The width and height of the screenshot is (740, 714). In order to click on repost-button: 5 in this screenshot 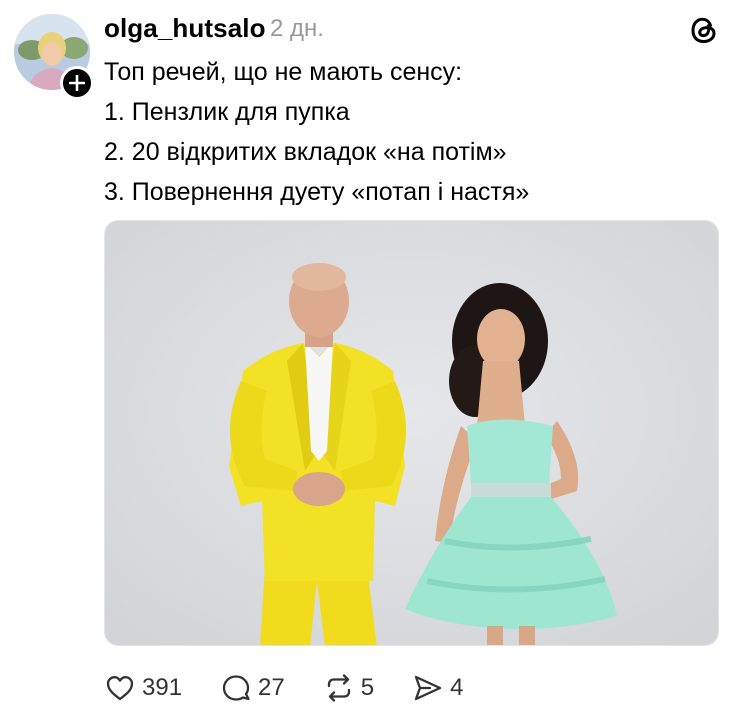, I will do `click(348, 688)`.